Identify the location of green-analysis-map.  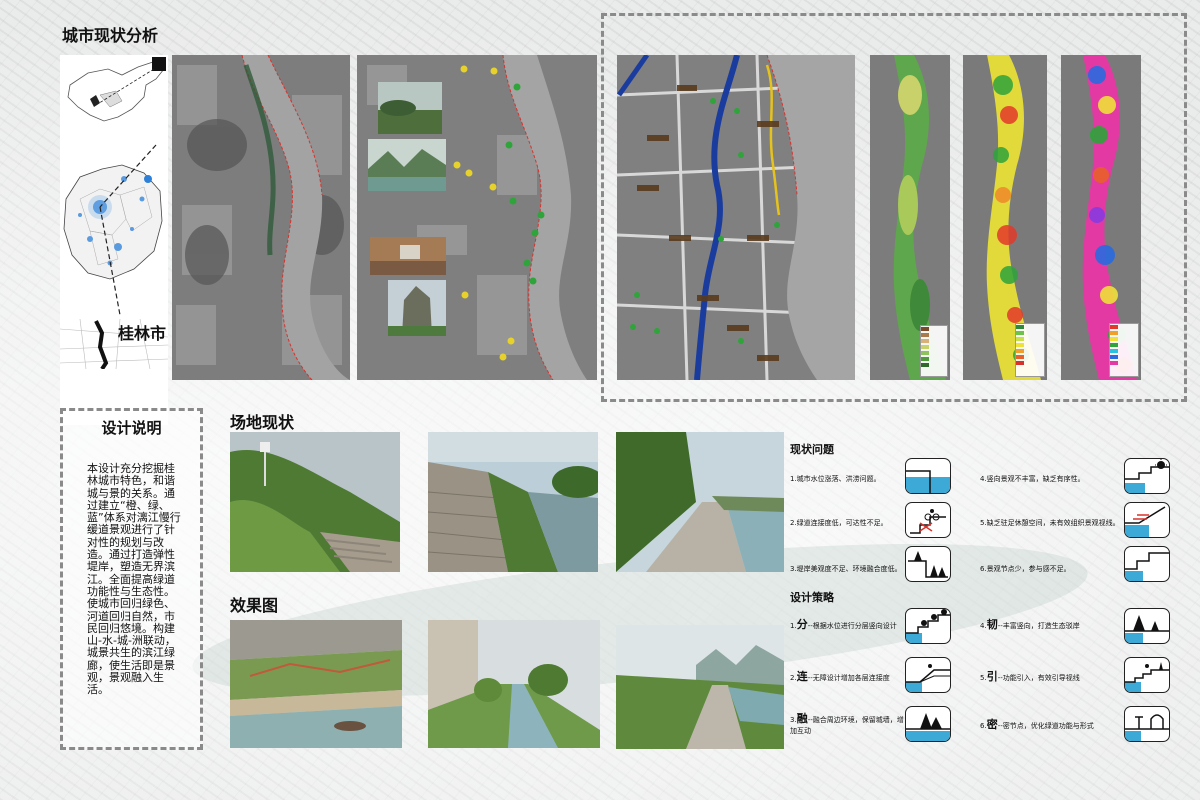
(910, 217).